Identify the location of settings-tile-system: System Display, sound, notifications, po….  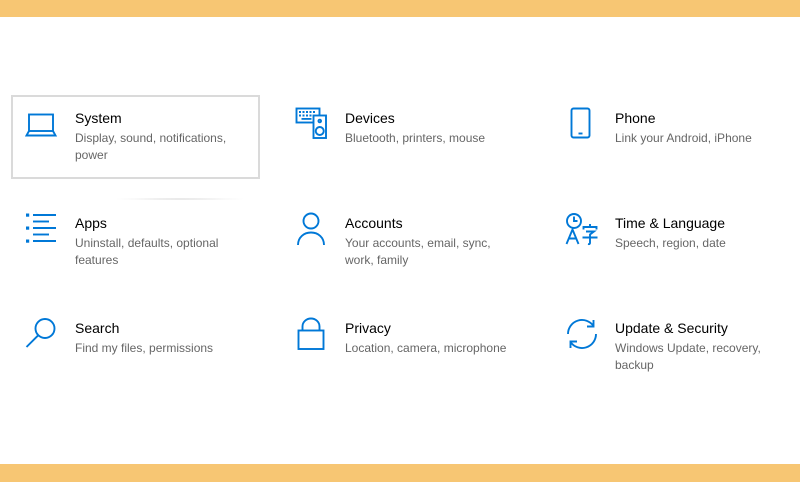
(135, 137).